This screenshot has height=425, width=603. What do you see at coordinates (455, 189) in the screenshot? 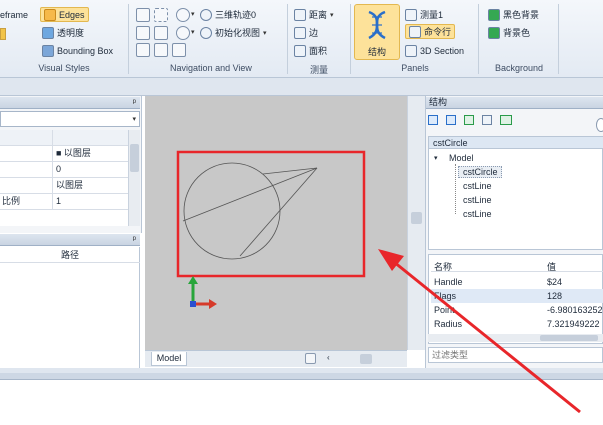
I see `tree-connector` at bounding box center [455, 189].